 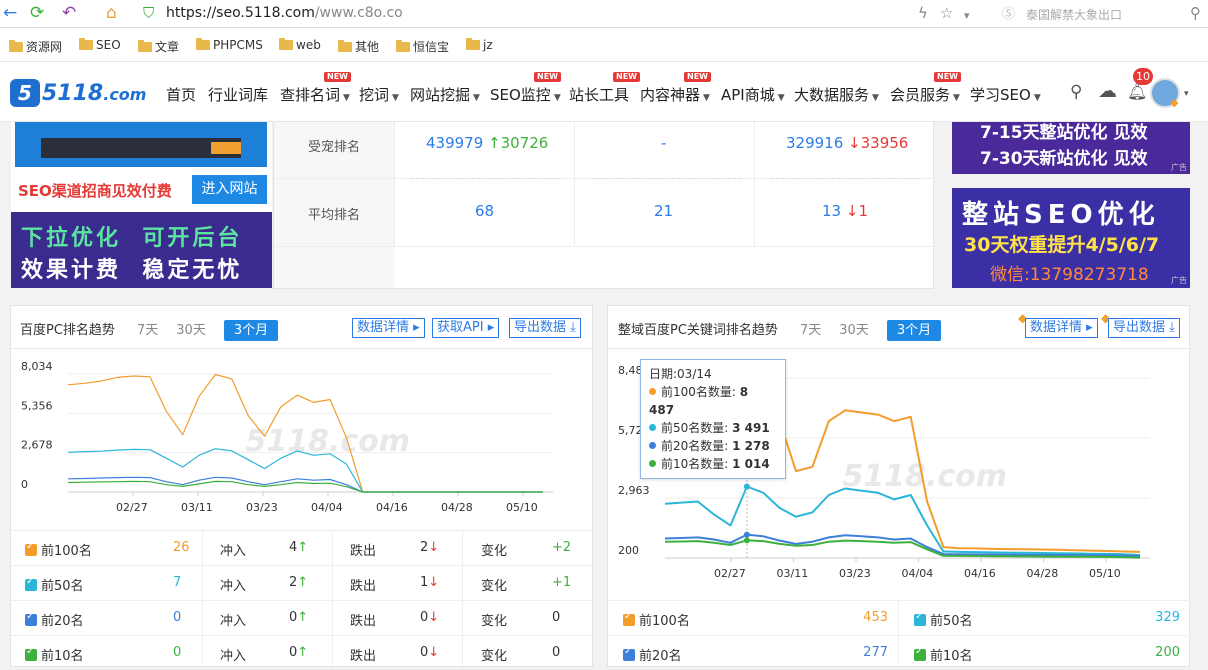 I want to click on nav-item: 行业词库, so click(x=238, y=94).